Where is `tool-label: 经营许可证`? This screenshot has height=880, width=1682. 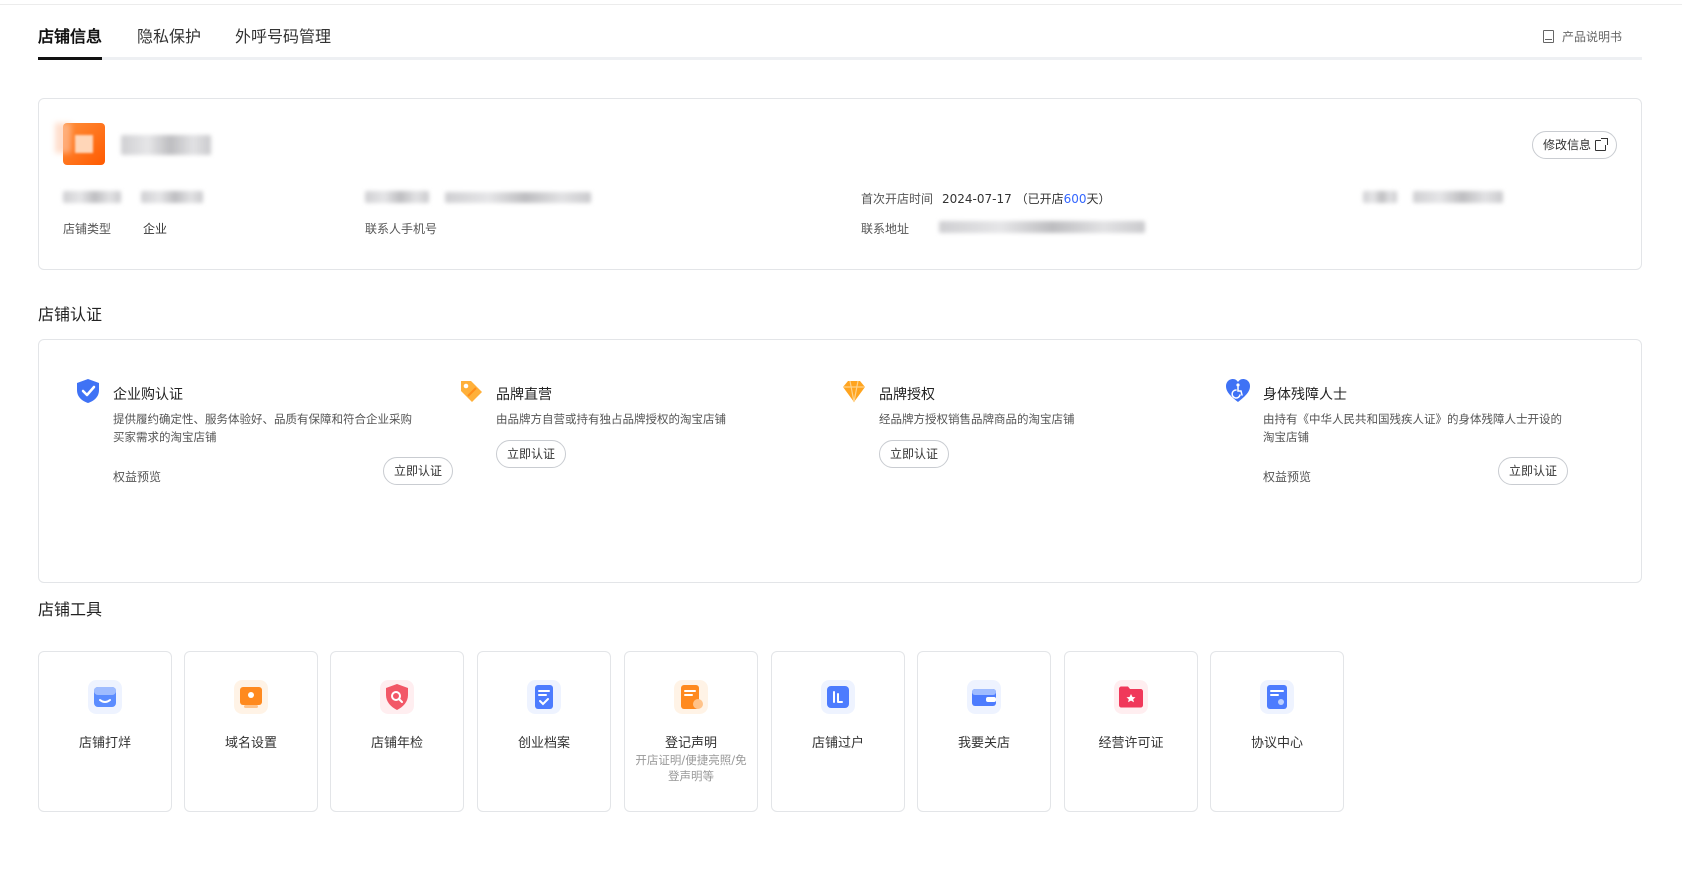 tool-label: 经营许可证 is located at coordinates (1131, 743).